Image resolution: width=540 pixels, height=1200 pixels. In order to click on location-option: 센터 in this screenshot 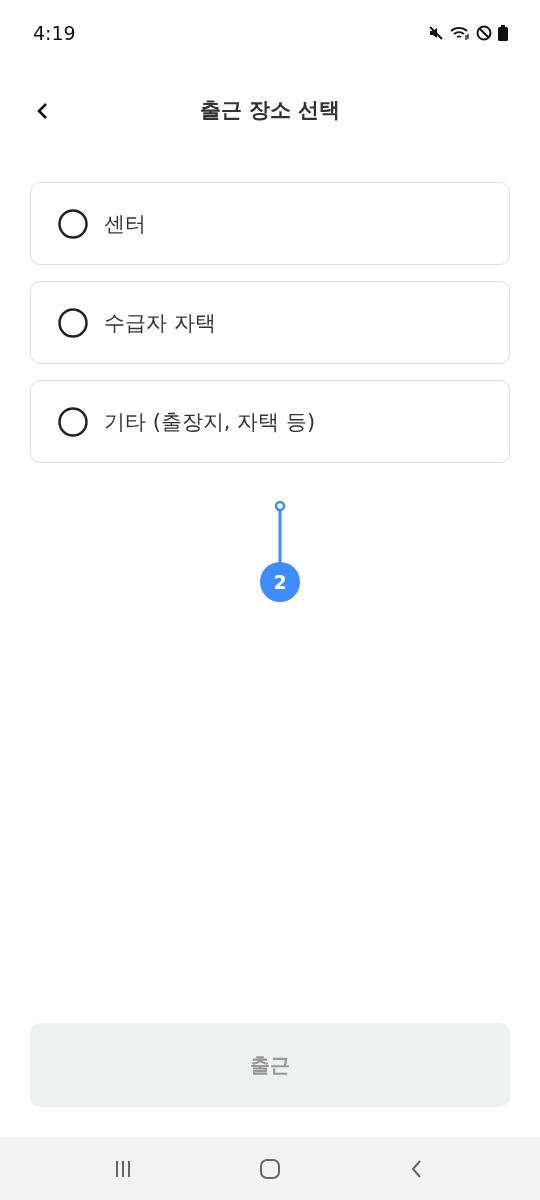, I will do `click(270, 223)`.